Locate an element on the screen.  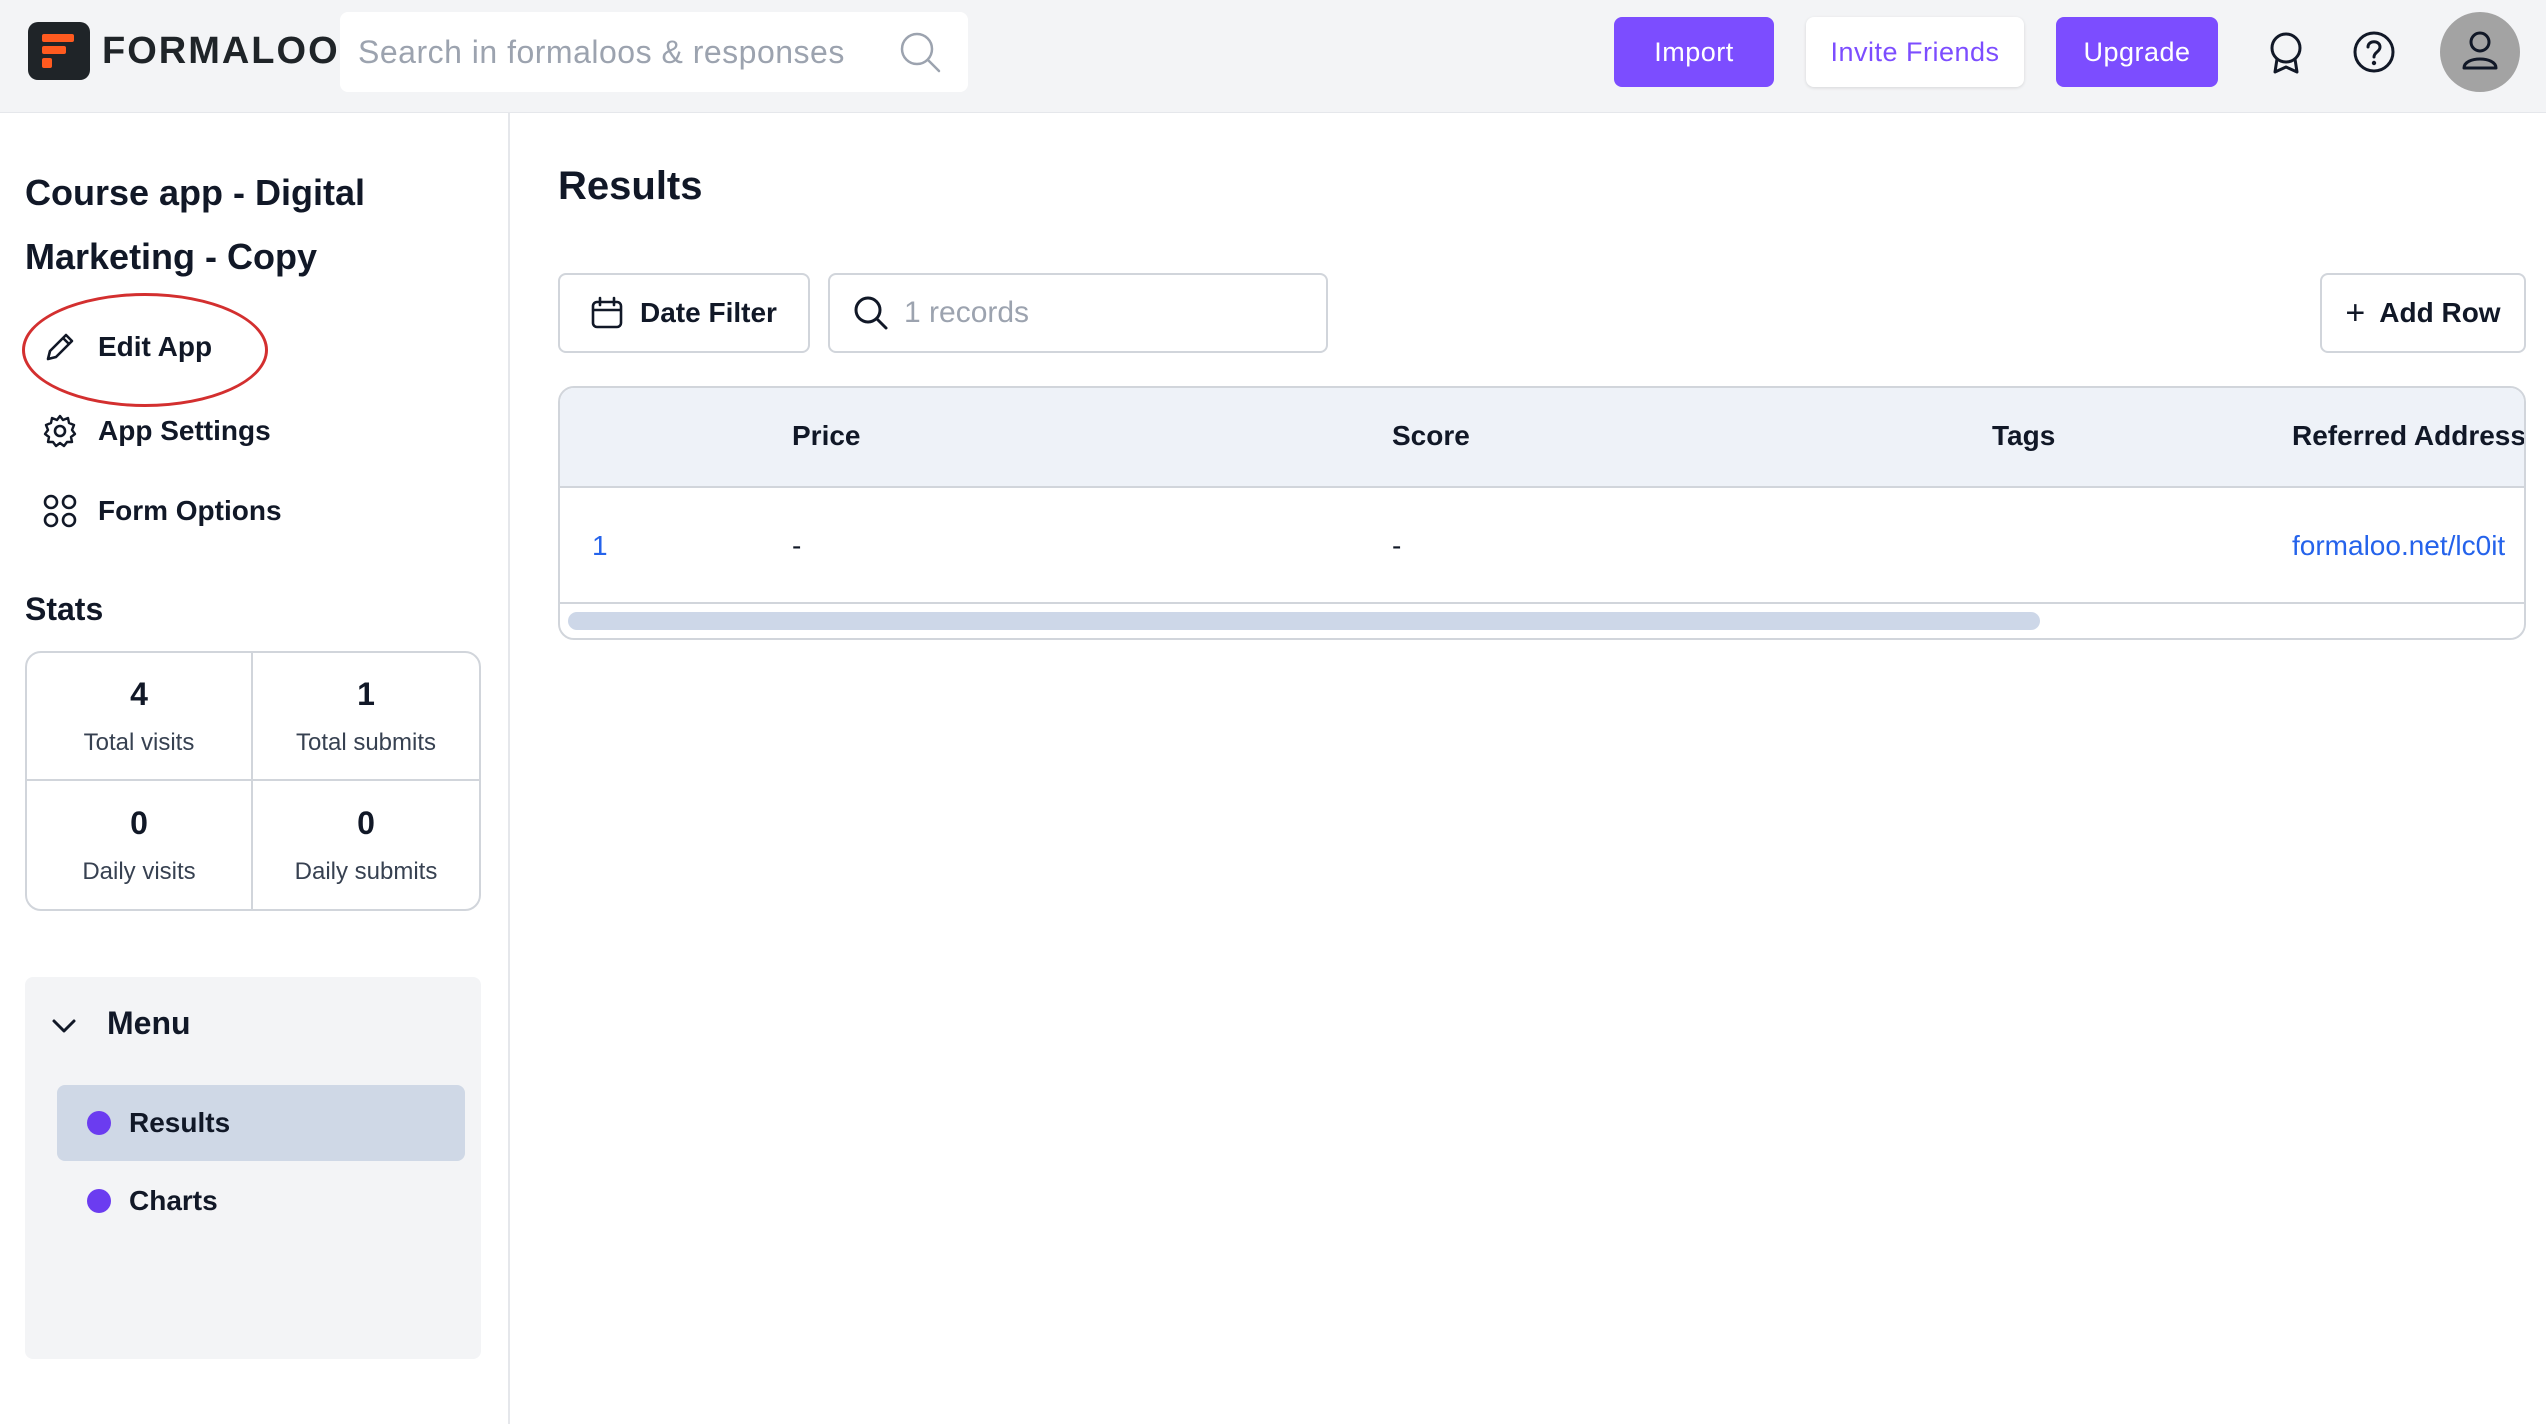
menu-panel: Menu Results Charts is located at coordinates (253, 1168).